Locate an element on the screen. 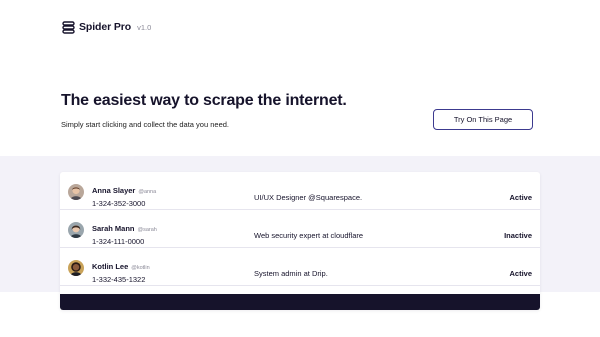 This screenshot has height=337, width=600. user-phone: 1-332-435-1322 is located at coordinates (119, 279).